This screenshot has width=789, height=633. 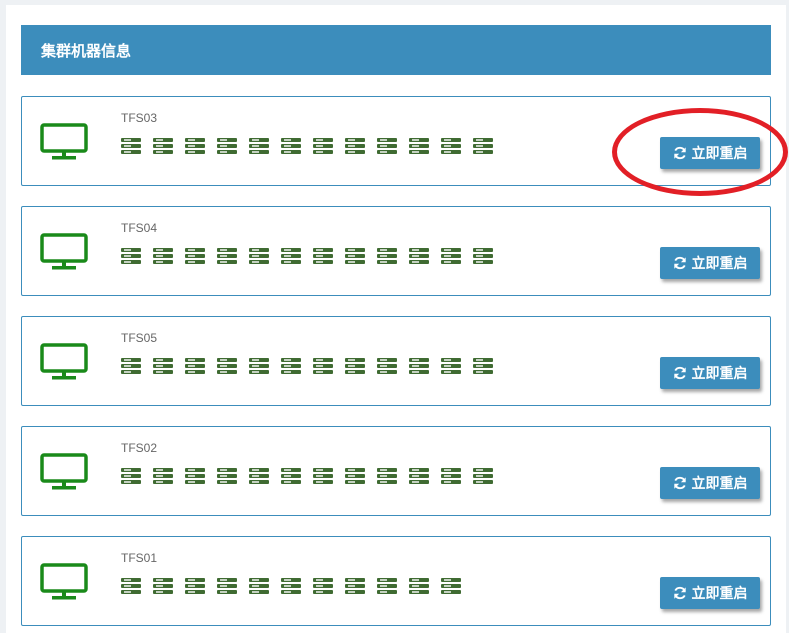 What do you see at coordinates (139, 118) in the screenshot?
I see `machine-name: TFS03` at bounding box center [139, 118].